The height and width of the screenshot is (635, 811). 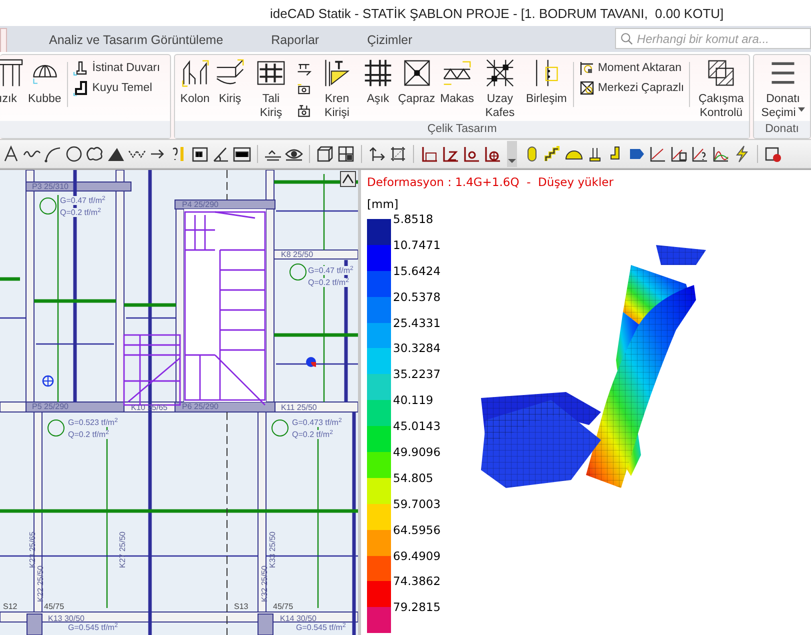 I want to click on stairs-icon, so click(x=553, y=154).